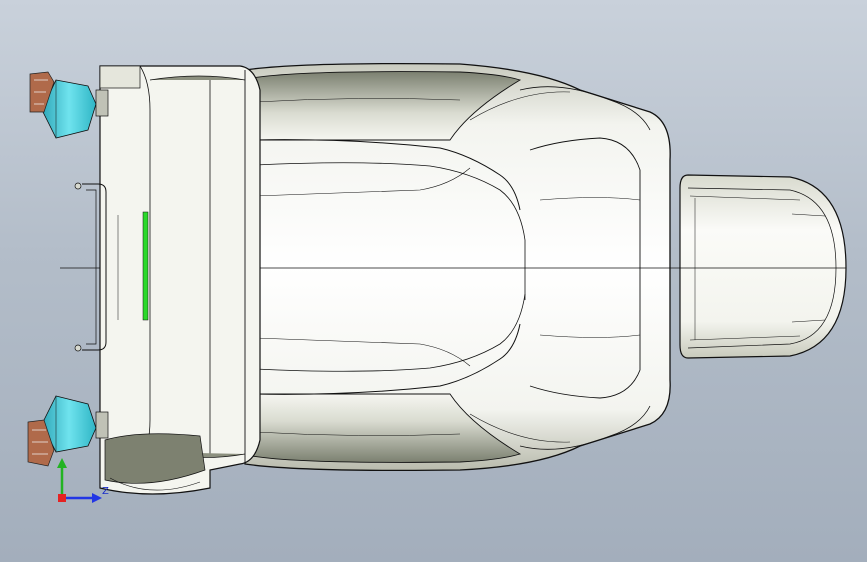 The width and height of the screenshot is (867, 562). What do you see at coordinates (62, 498) in the screenshot?
I see `triad-x-axis` at bounding box center [62, 498].